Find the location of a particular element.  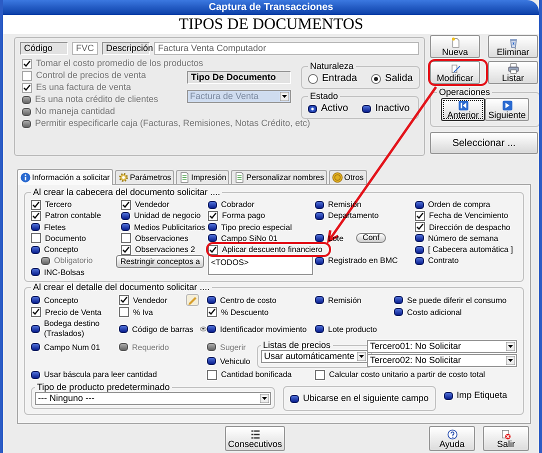

button: Siguiente is located at coordinates (507, 109).